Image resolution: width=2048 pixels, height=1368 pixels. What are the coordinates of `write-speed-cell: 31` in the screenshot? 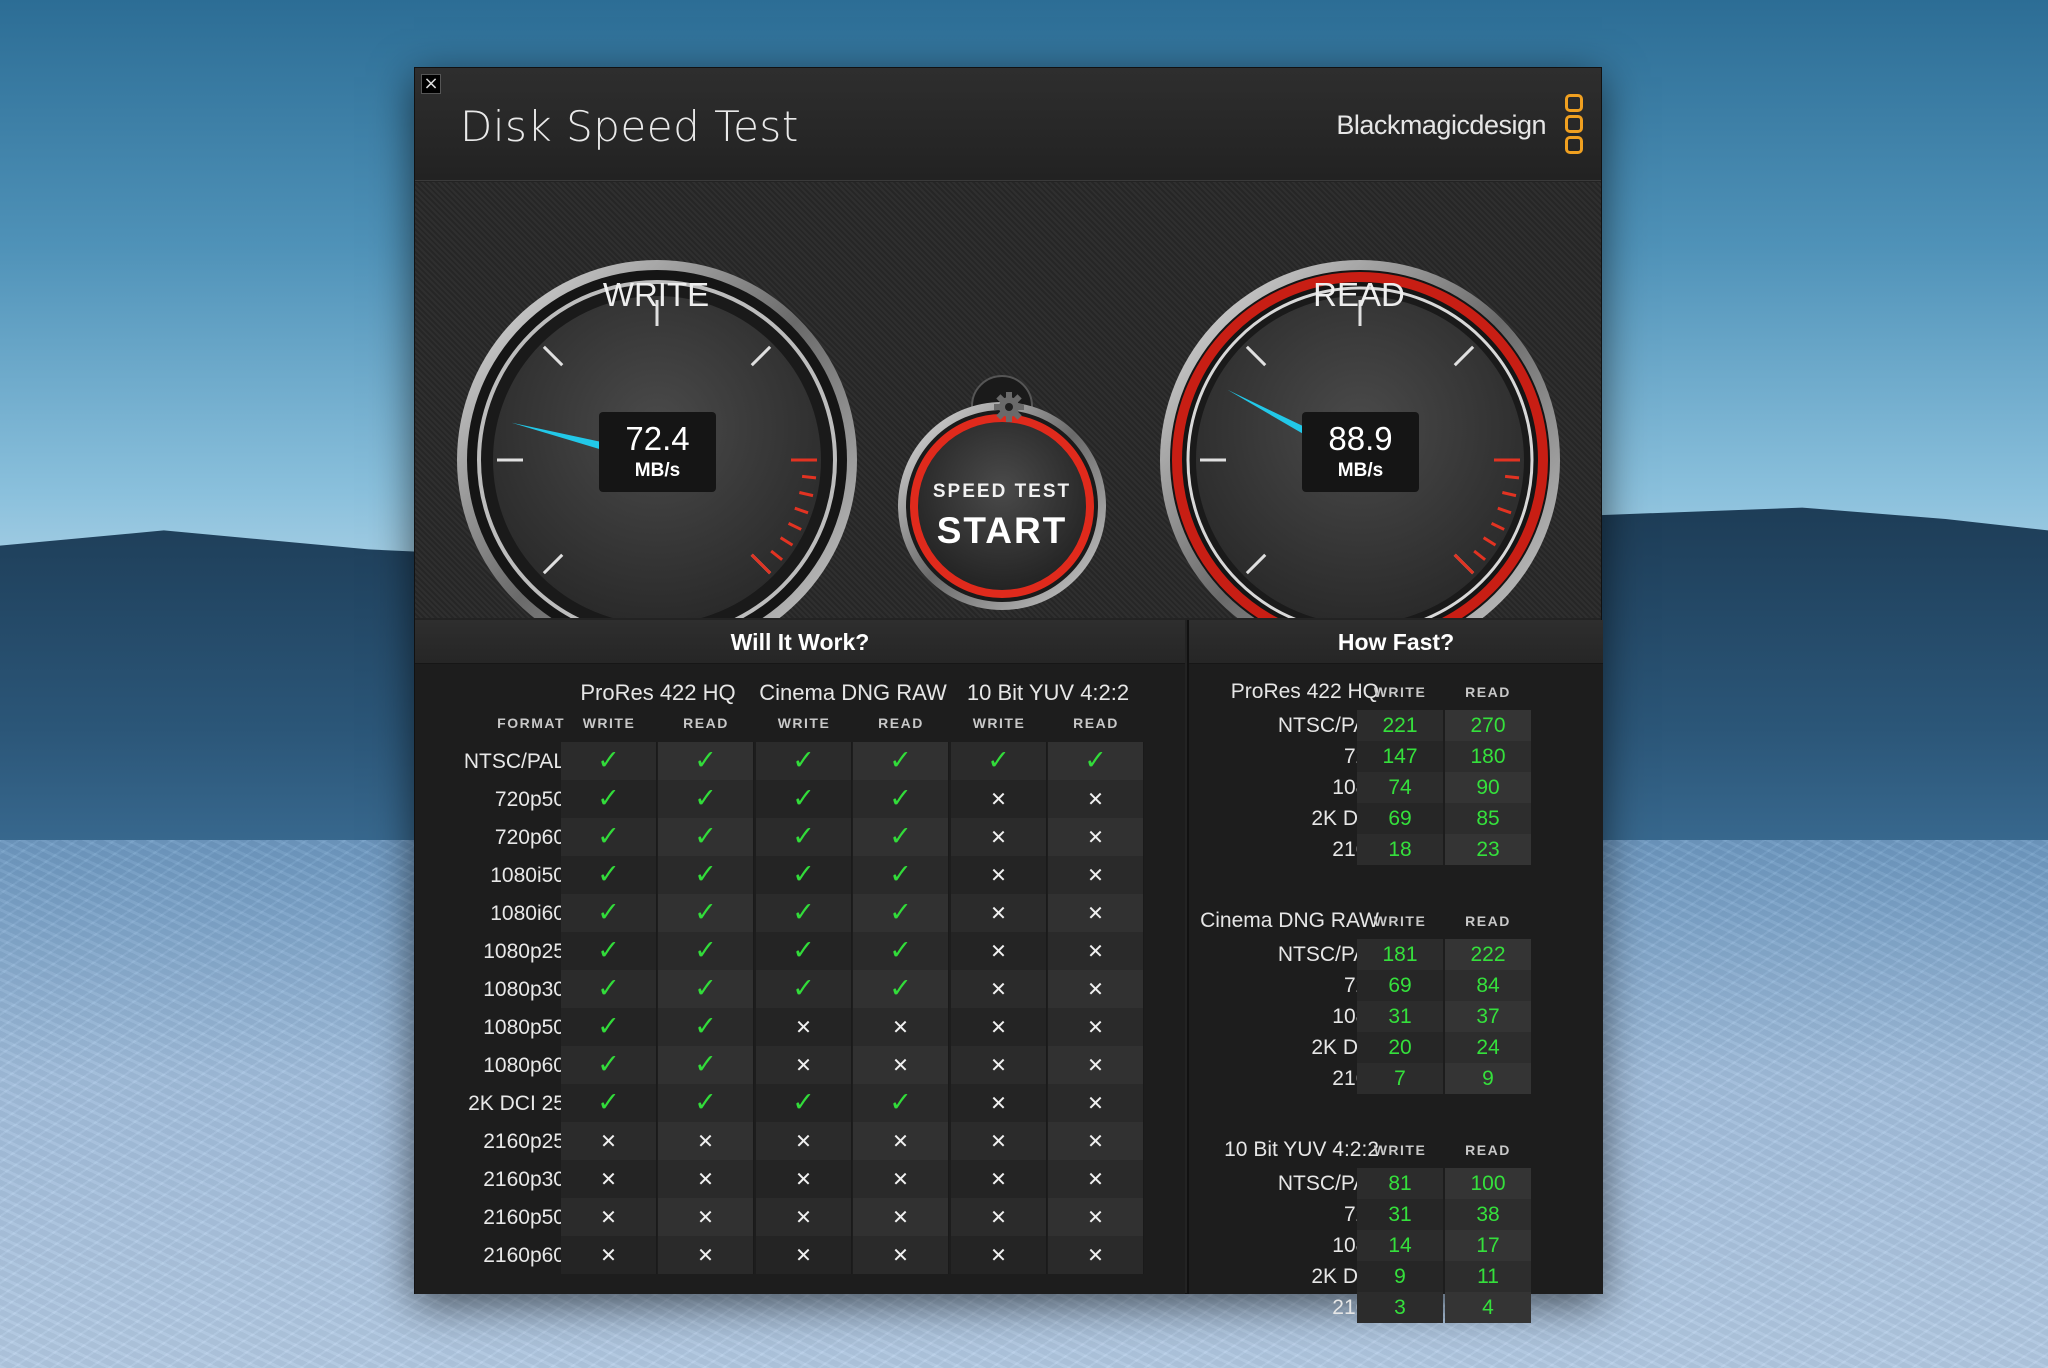 It's located at (1400, 1214).